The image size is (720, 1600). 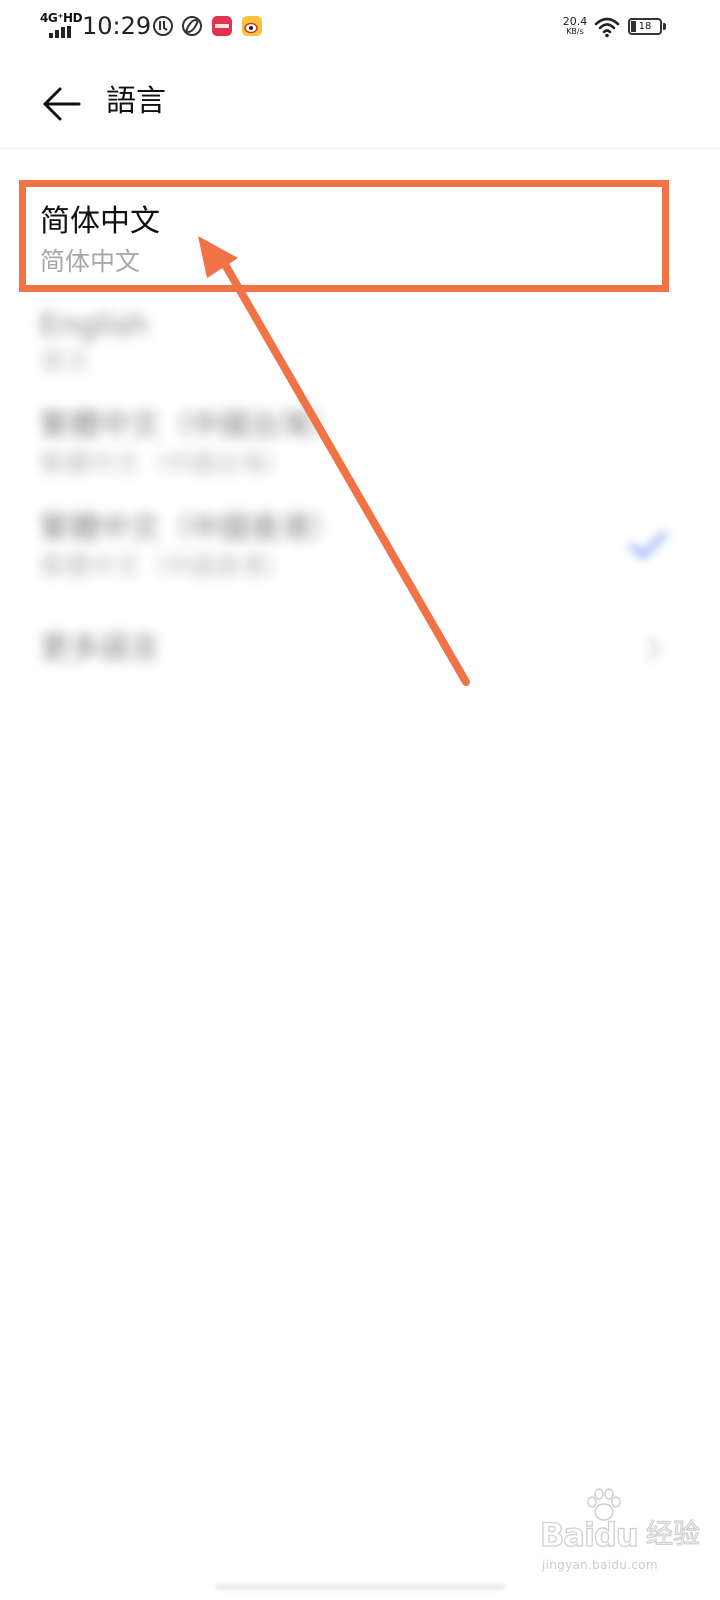 I want to click on language-label: 简体中文, so click(x=100, y=221).